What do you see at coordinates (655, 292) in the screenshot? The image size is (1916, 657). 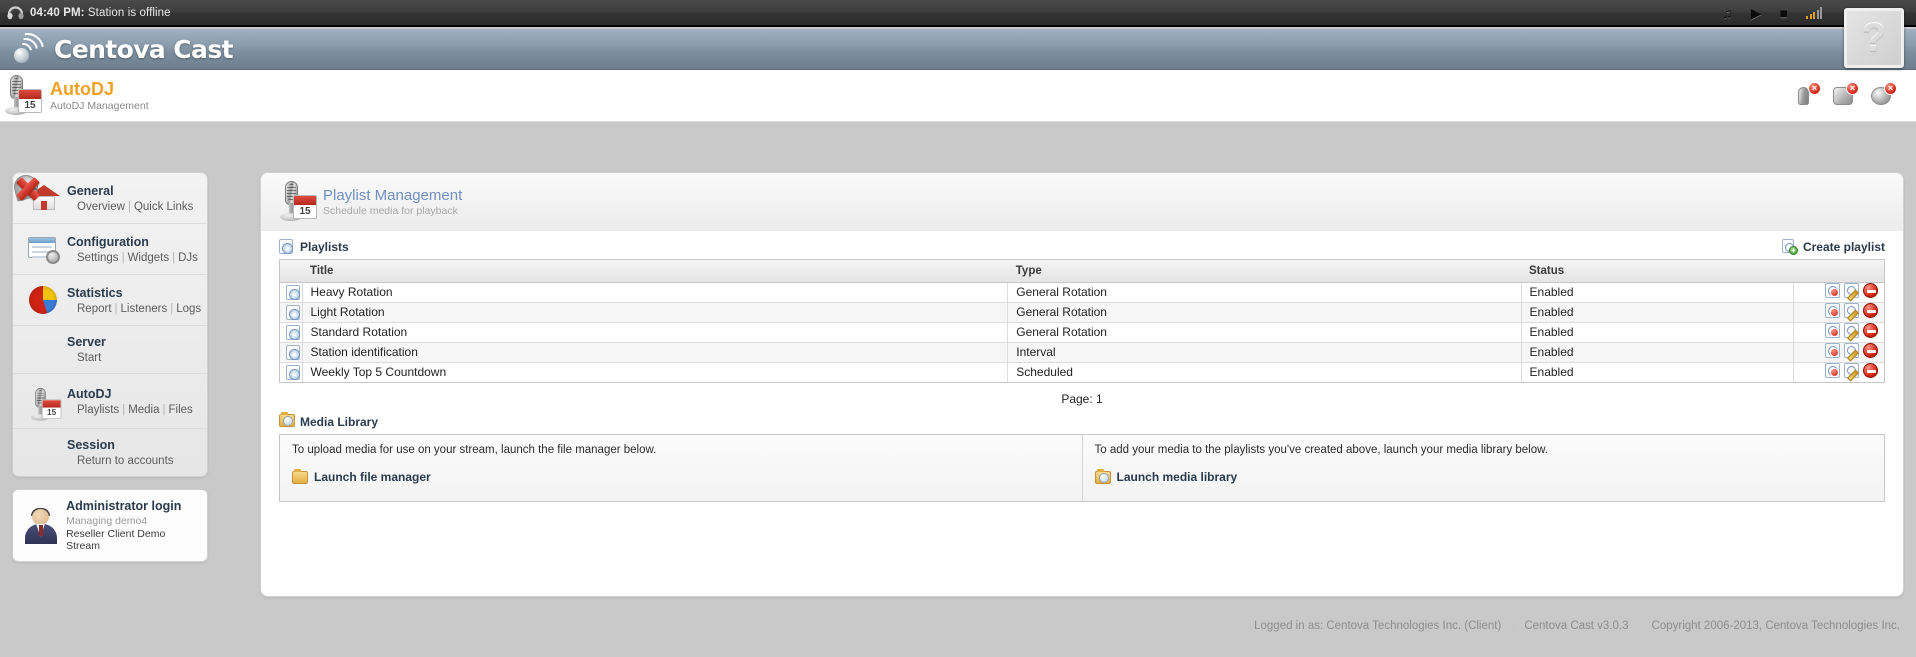 I see `cell-title: Heavy Rotation` at bounding box center [655, 292].